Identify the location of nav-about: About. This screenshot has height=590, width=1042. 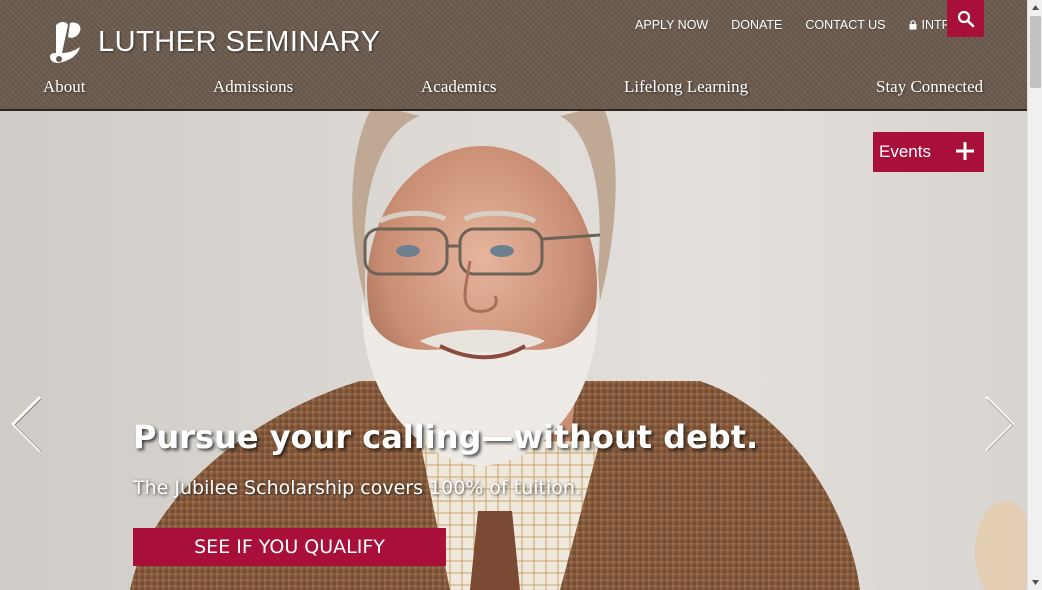
(64, 87).